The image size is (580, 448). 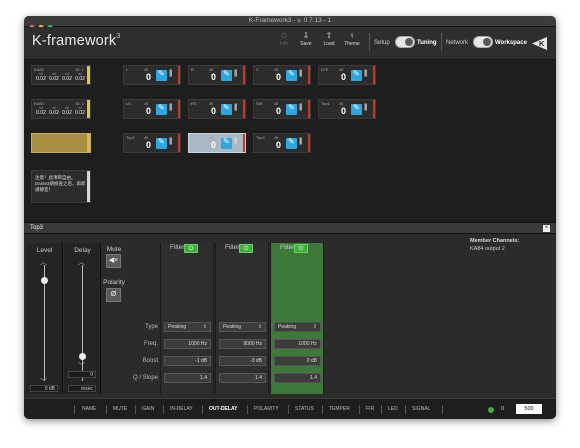 What do you see at coordinates (61, 143) in the screenshot?
I see `amplifier-card-offline` at bounding box center [61, 143].